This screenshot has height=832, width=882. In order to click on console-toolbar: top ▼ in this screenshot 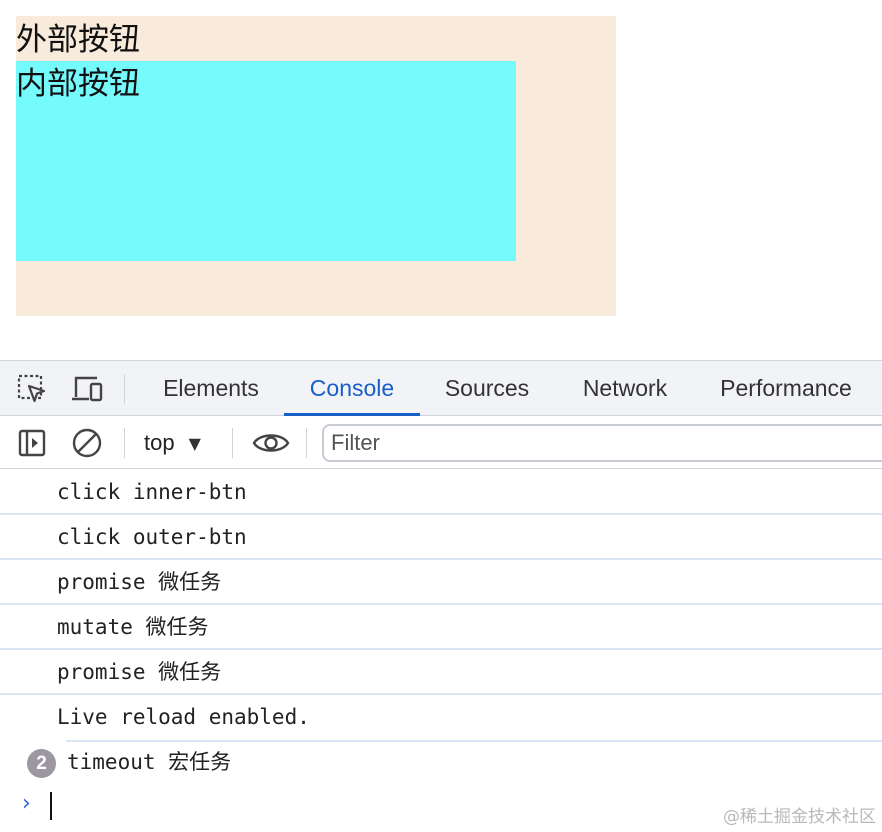, I will do `click(441, 442)`.